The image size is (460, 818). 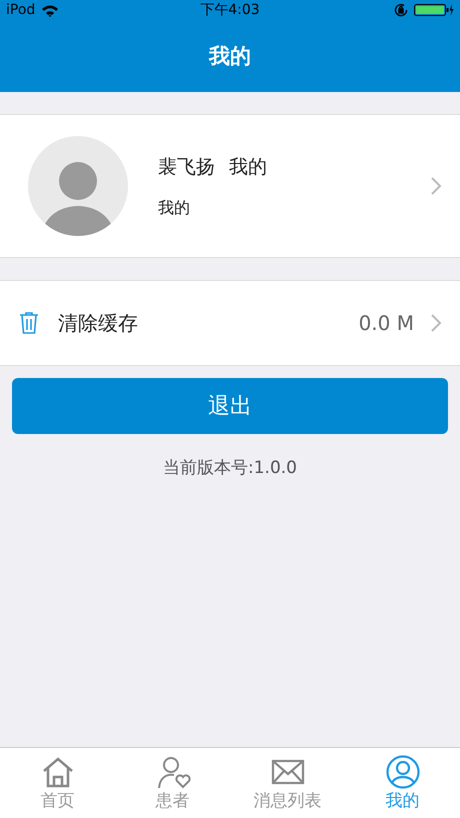 I want to click on logout-button: 退出, so click(x=230, y=406).